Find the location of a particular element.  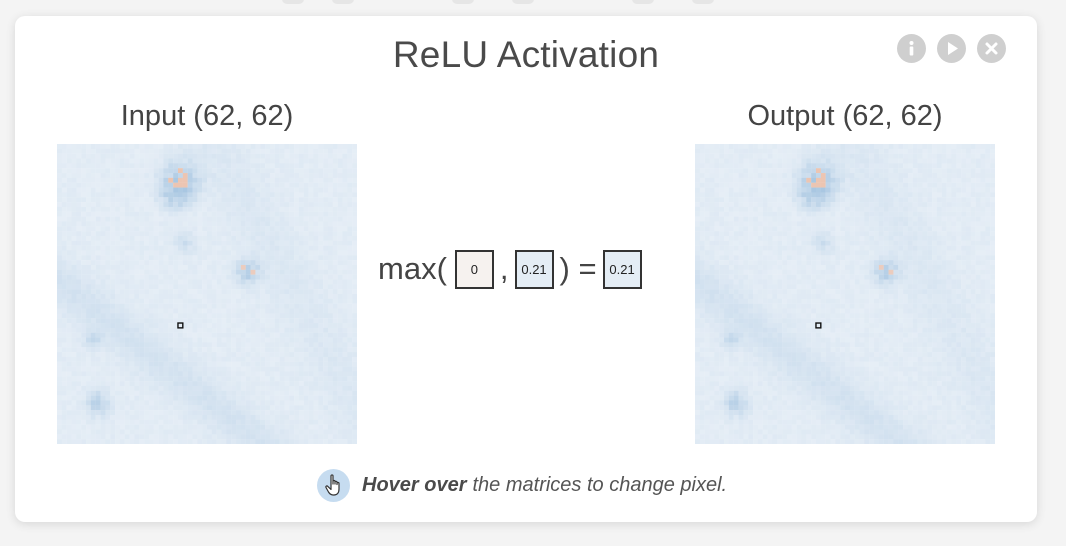

zero-cell: 0 is located at coordinates (474, 269).